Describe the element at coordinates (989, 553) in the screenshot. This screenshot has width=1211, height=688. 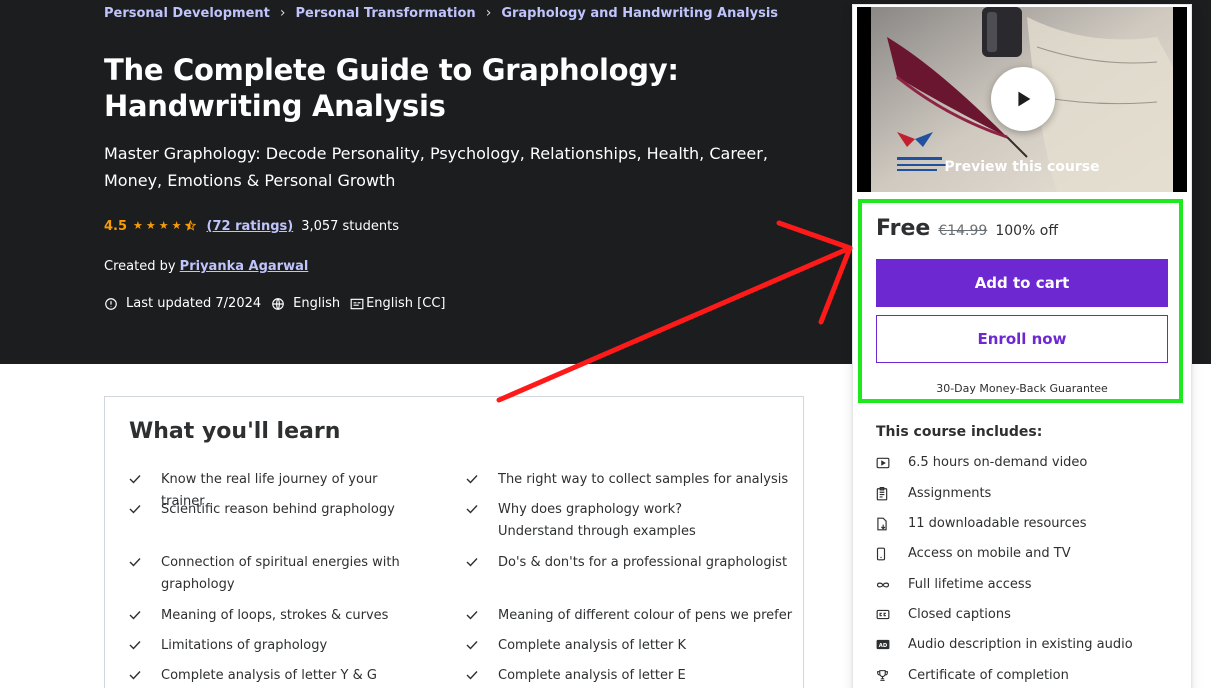
I see `include-text: Access on mobile and TV` at that location.